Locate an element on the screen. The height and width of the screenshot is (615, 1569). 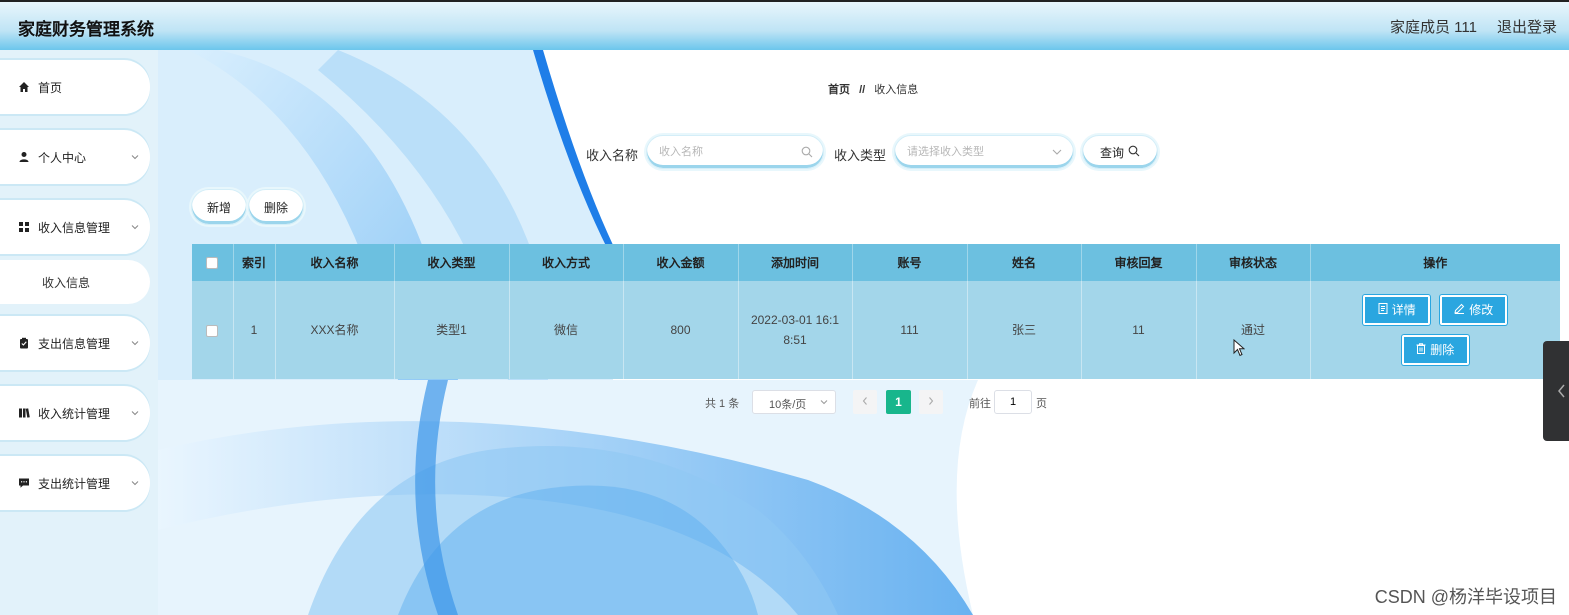
column-header: 收入方式 is located at coordinates (566, 262).